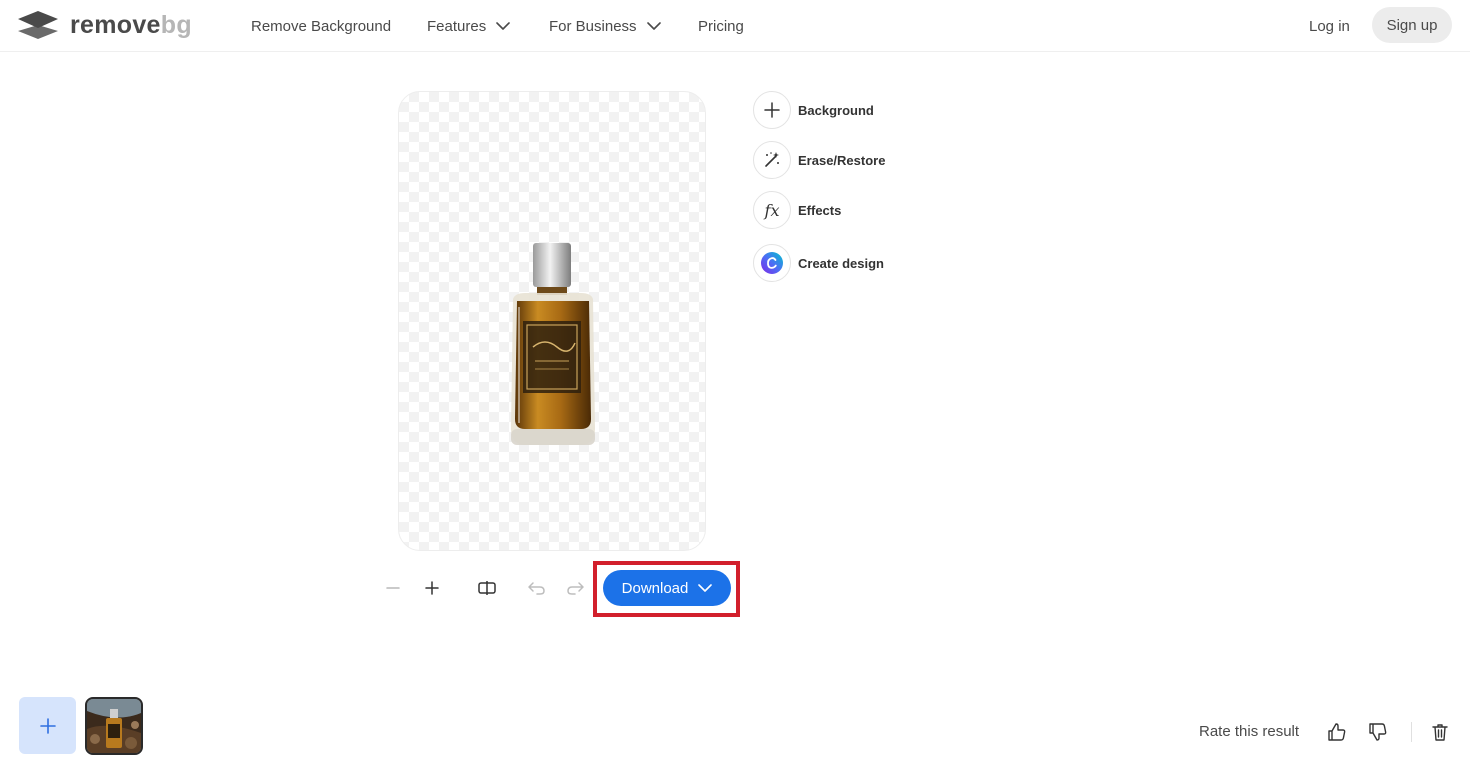 This screenshot has height=770, width=1470. I want to click on thumbs-down-icon, so click(1378, 732).